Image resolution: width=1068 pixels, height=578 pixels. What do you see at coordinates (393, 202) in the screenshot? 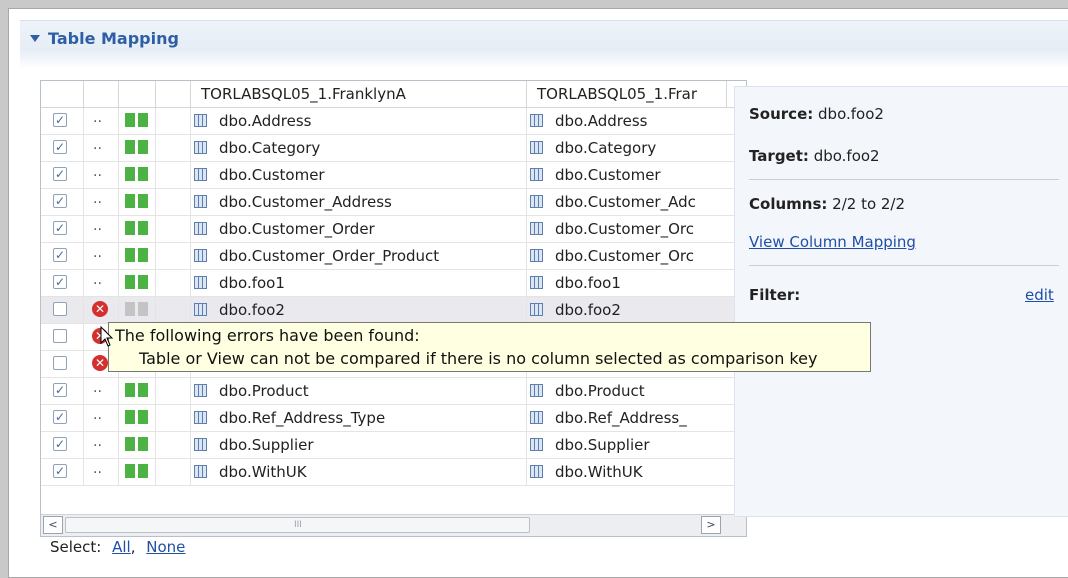
I see `table-row: ✓.. dbo.Customer_Address dbo.Customer_Adc` at bounding box center [393, 202].